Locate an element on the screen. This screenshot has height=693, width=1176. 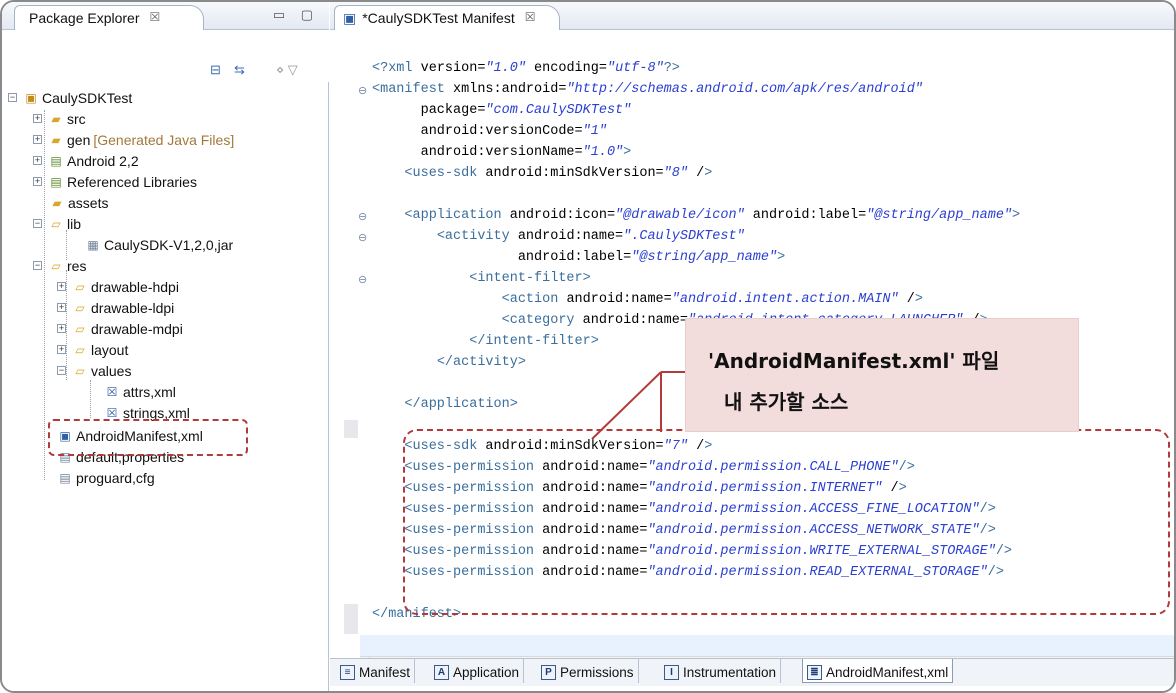
tree-item-values: − ▱ values is located at coordinates (94, 370).